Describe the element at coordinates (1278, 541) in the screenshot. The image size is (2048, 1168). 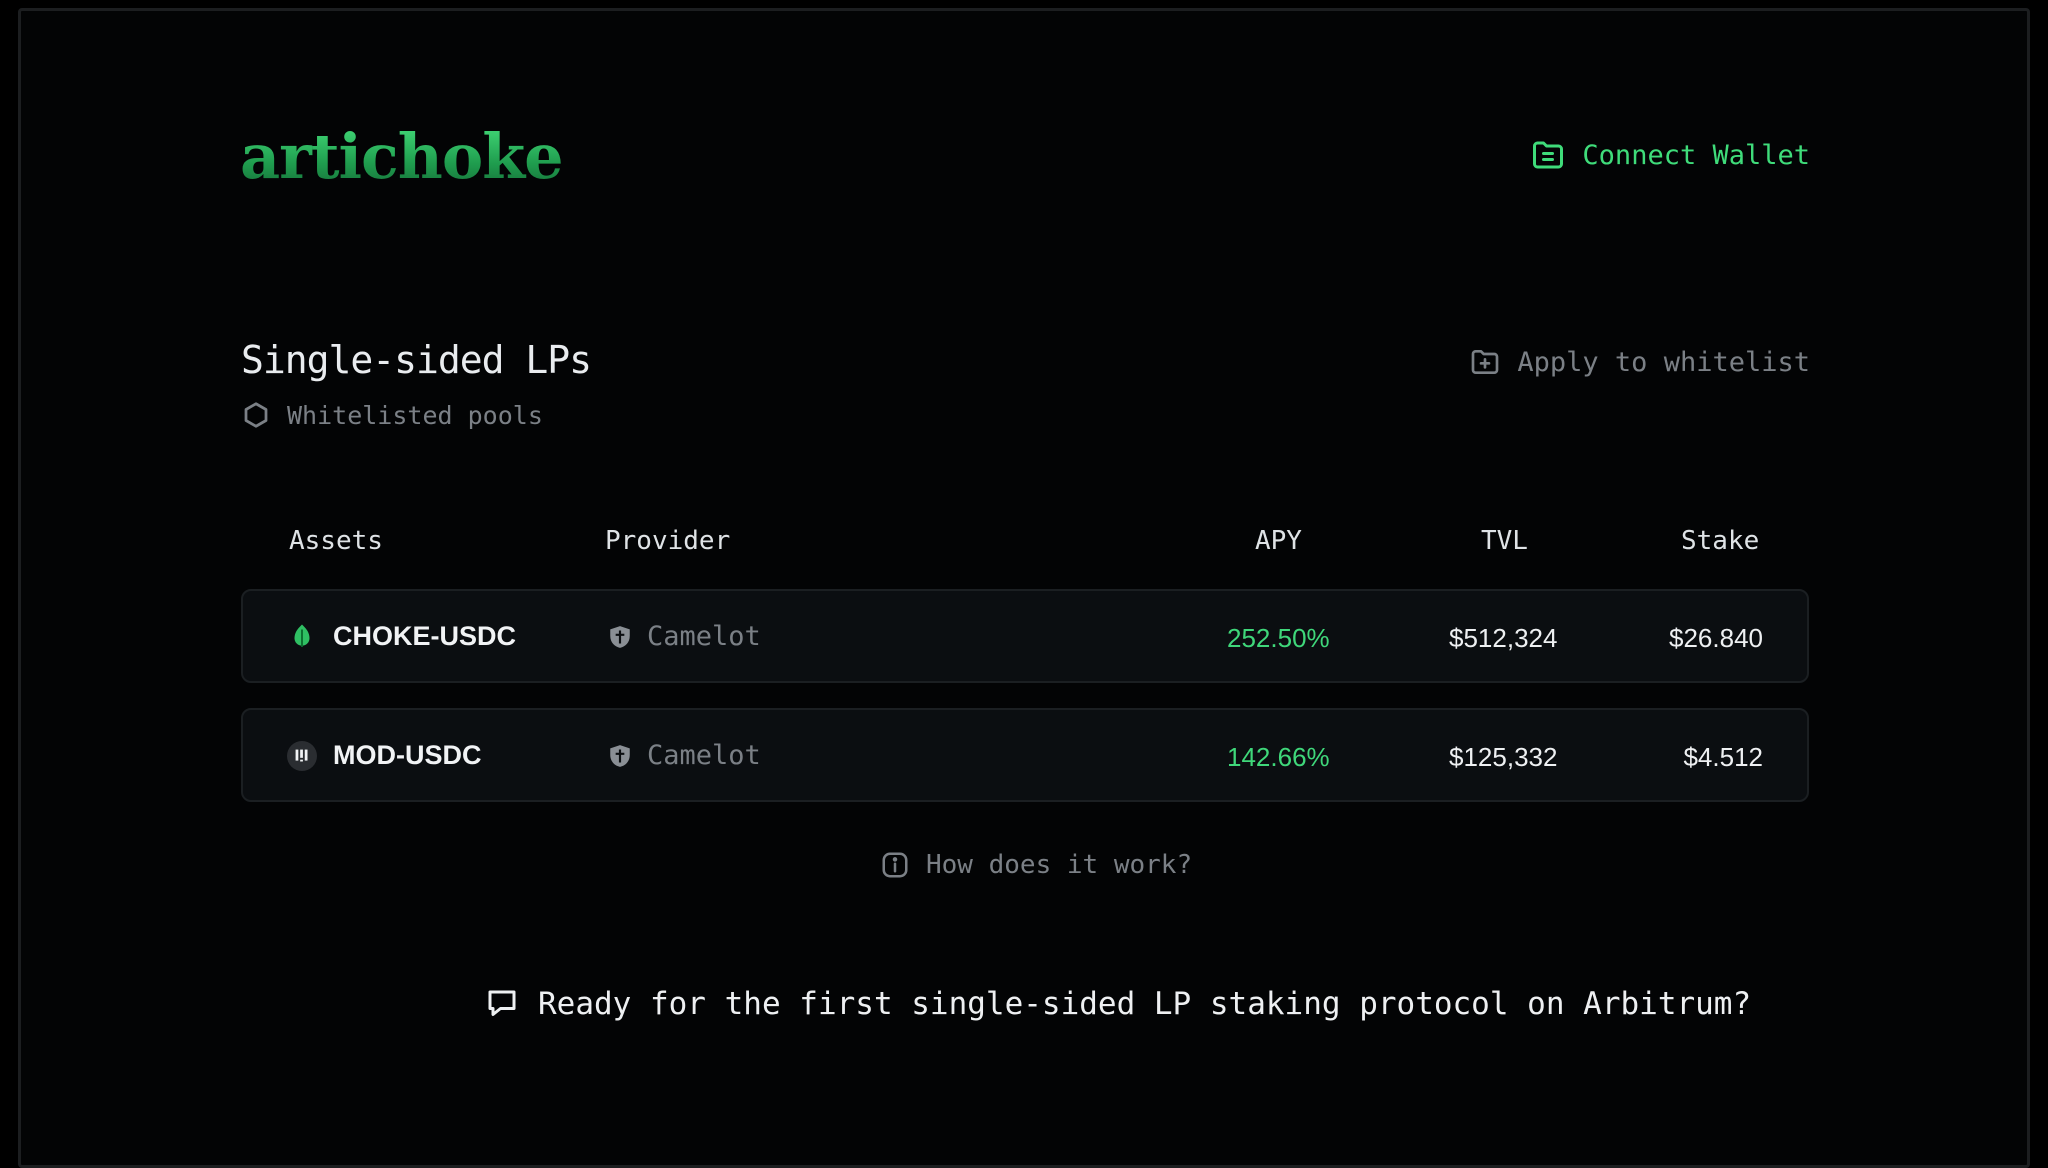
I see `column-apy: APY` at that location.